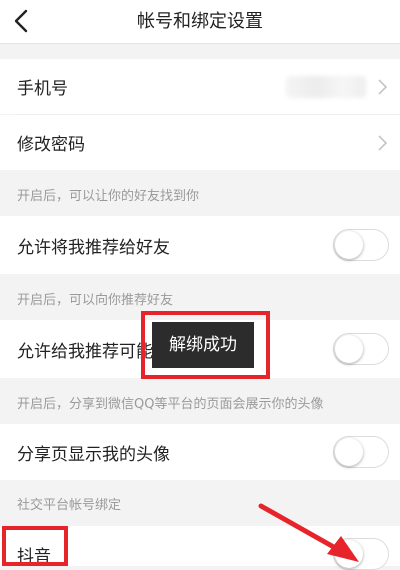  I want to click on phone-value-blurred, so click(326, 87).